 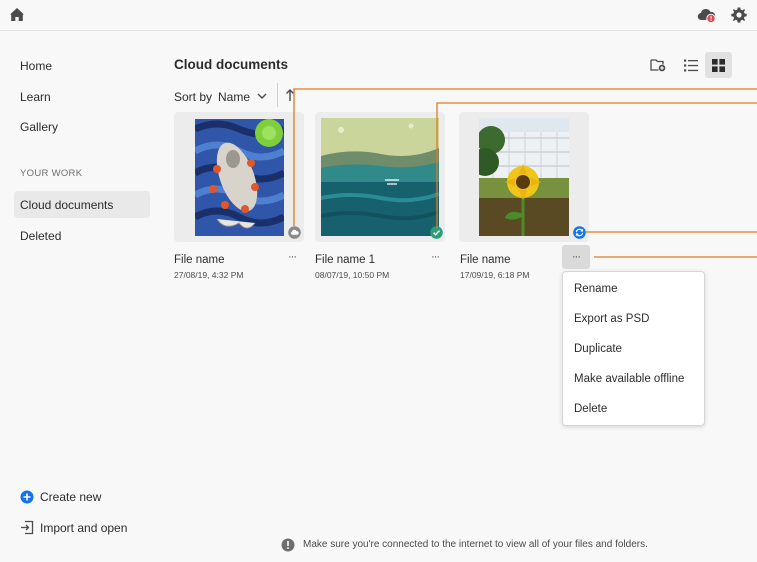 What do you see at coordinates (288, 545) in the screenshot?
I see `alert-icon` at bounding box center [288, 545].